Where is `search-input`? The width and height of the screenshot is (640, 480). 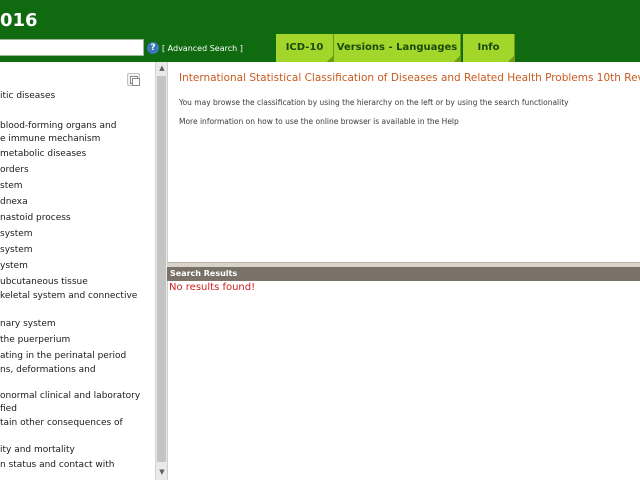 search-input is located at coordinates (72, 47).